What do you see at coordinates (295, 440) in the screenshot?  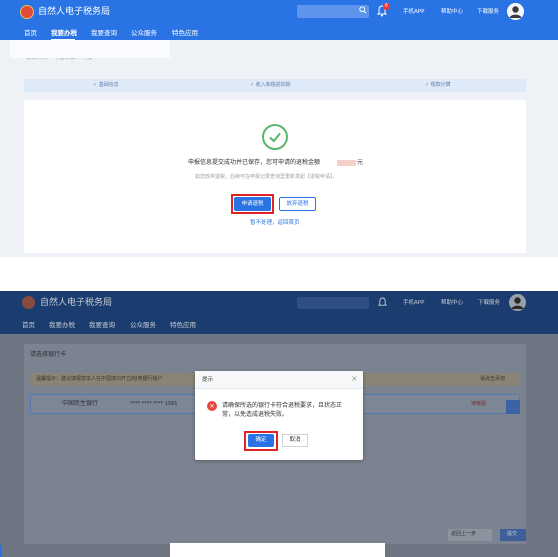 I see `cancel-button: 取消` at bounding box center [295, 440].